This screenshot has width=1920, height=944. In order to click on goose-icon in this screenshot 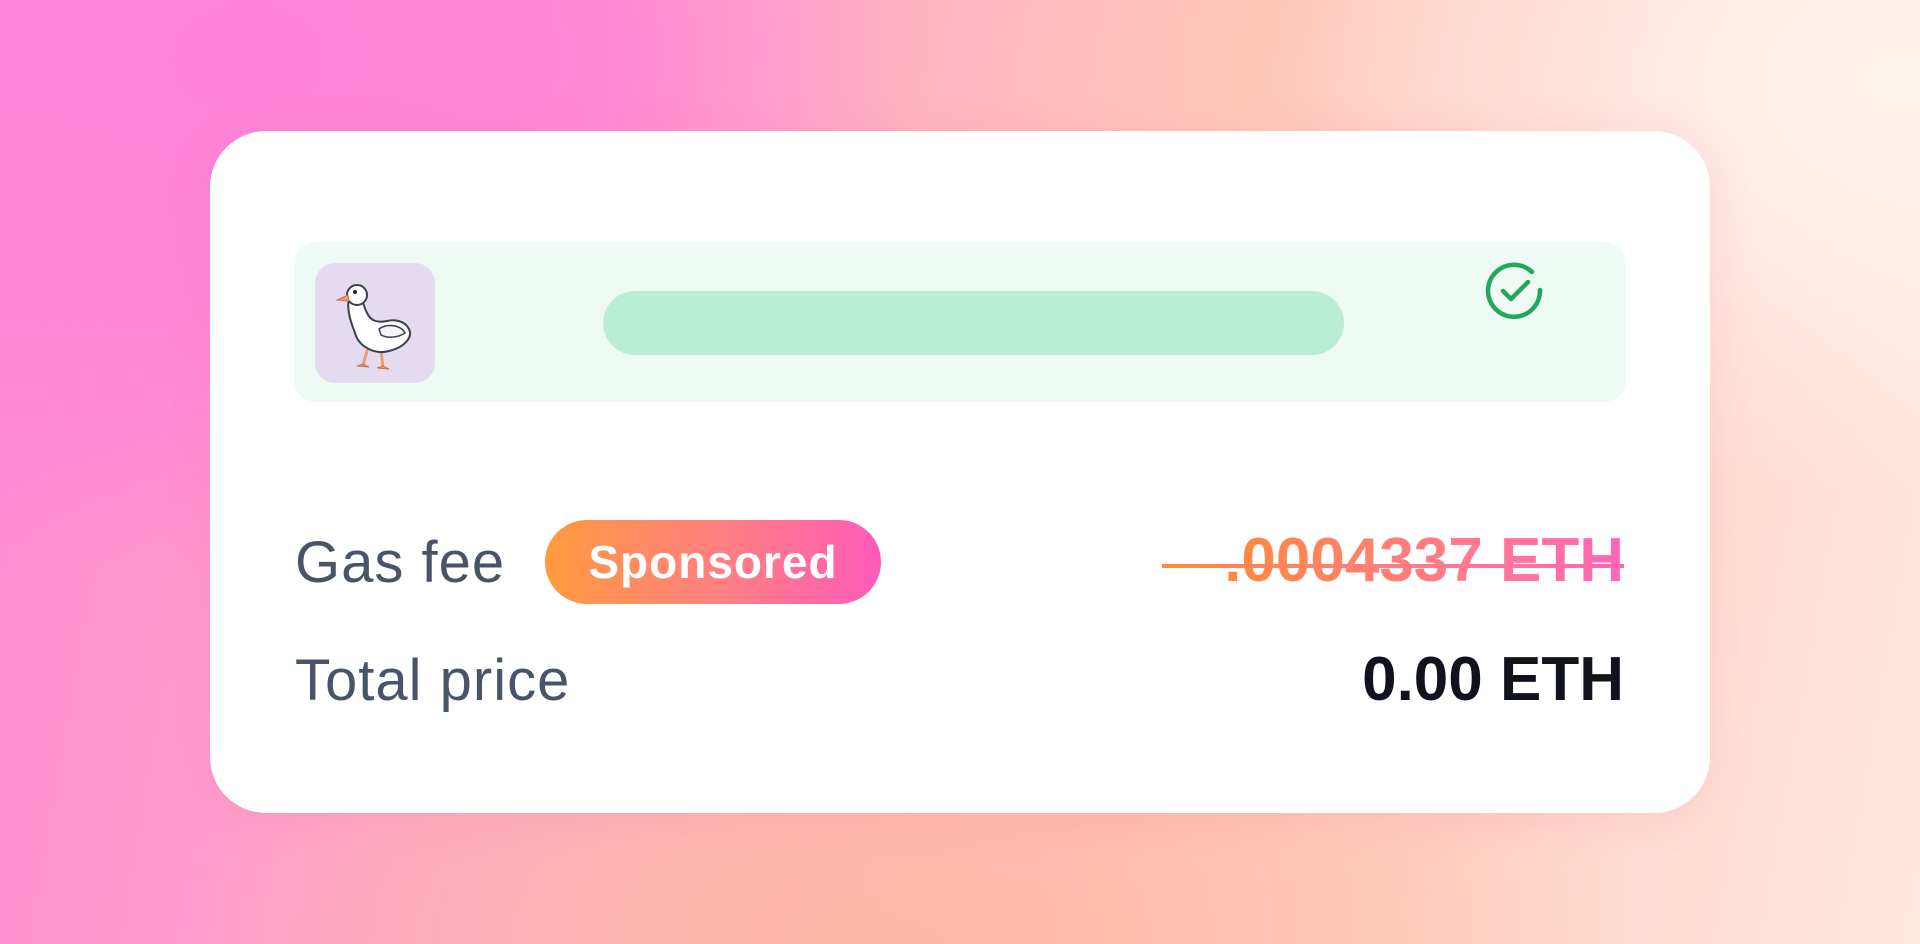, I will do `click(375, 323)`.